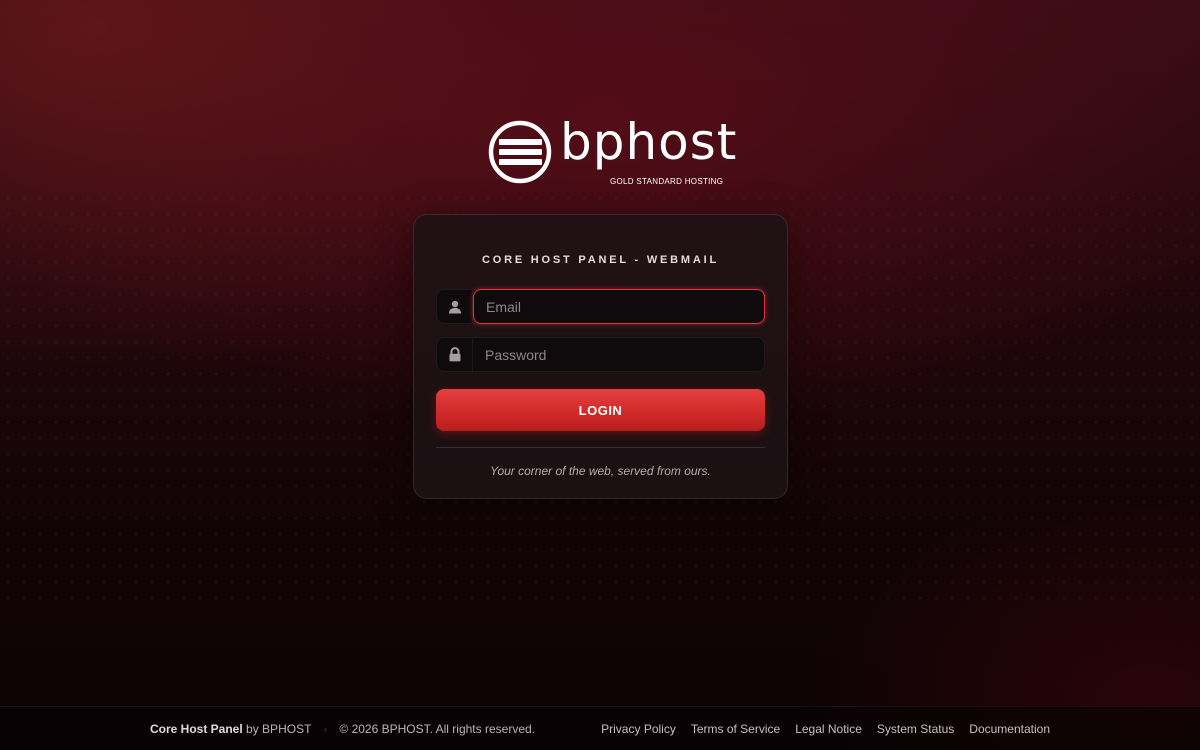 This screenshot has width=1200, height=750. I want to click on password-input-wrapper, so click(618, 354).